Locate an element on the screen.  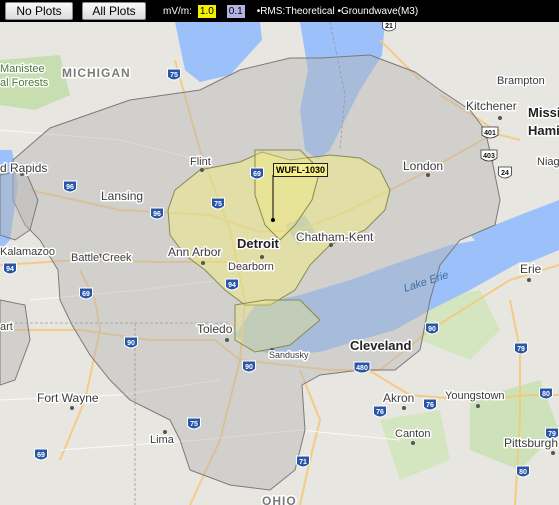
label-lansing: Lansing is located at coordinates (122, 196).